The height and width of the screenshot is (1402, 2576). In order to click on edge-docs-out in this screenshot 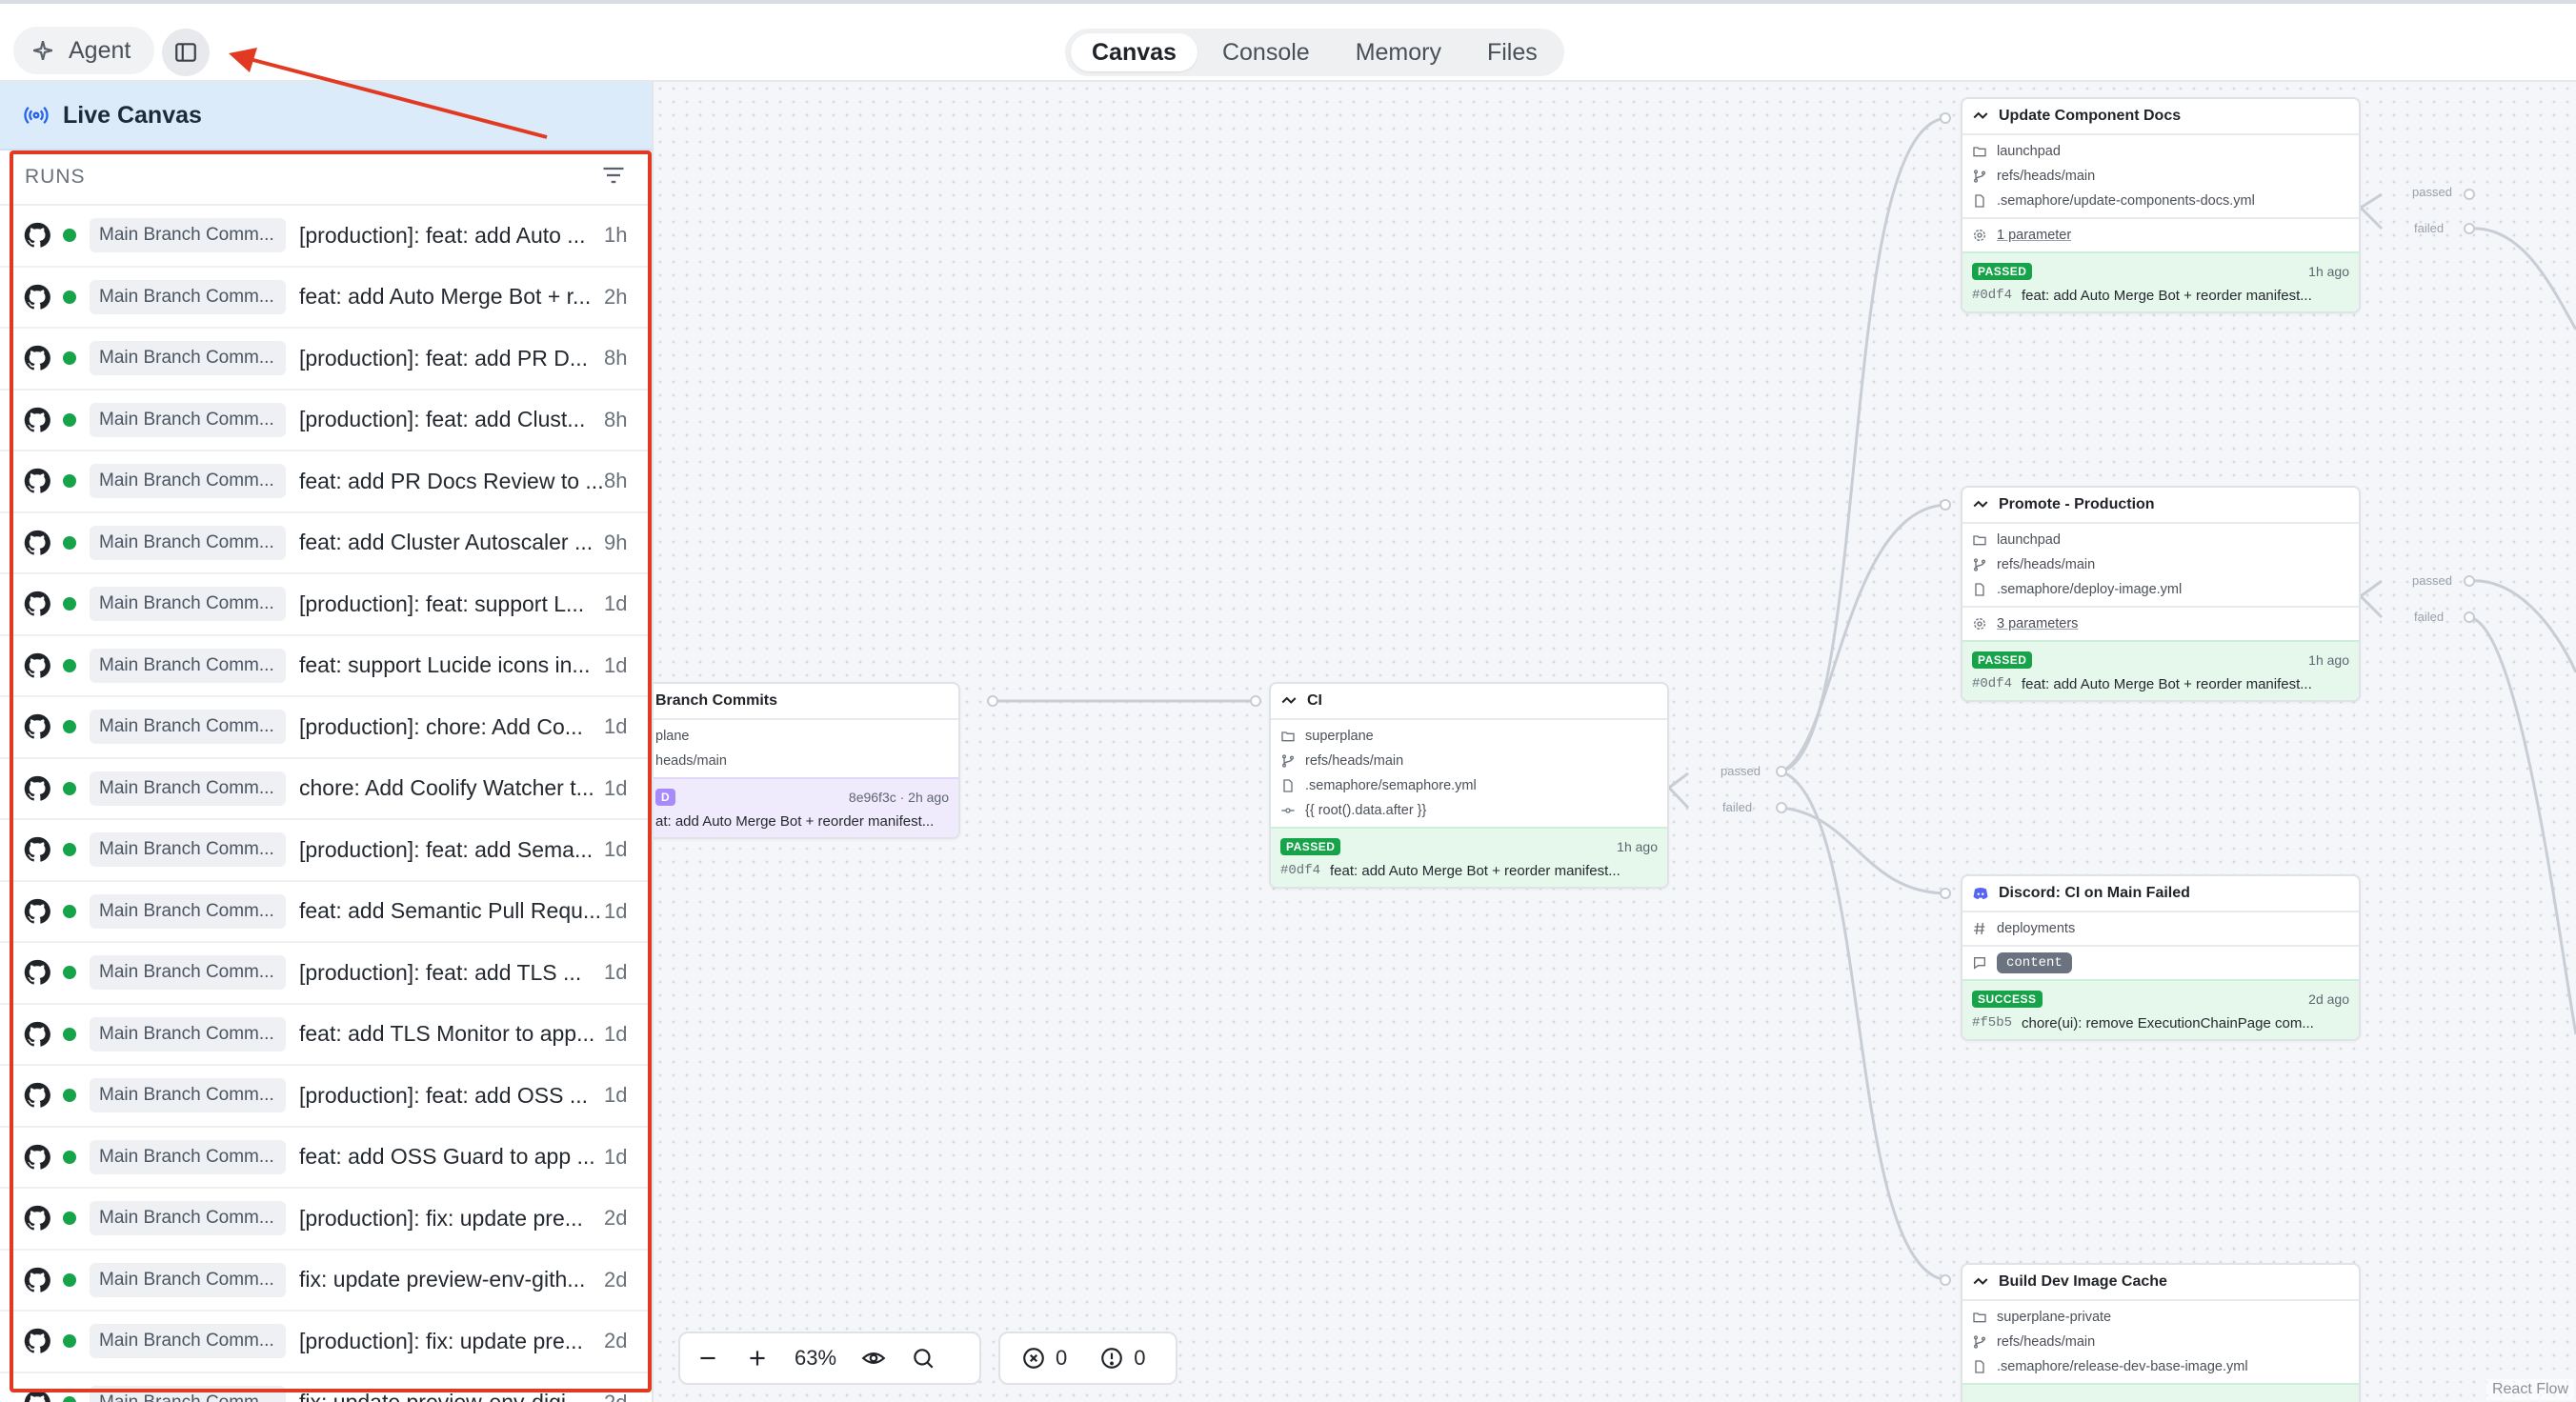, I will do `click(2371, 201)`.